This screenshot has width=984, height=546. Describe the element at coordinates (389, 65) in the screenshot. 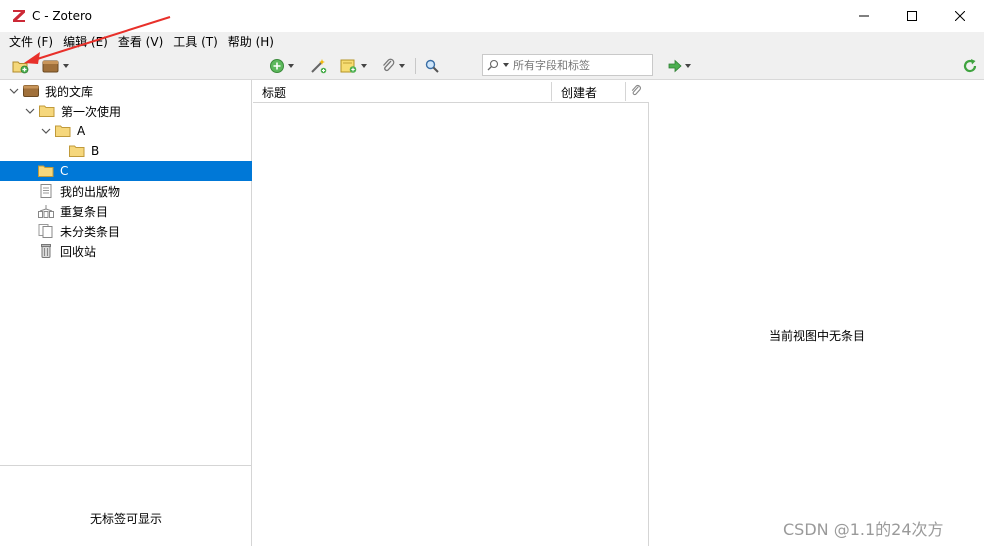

I see `paperclip-icon` at that location.